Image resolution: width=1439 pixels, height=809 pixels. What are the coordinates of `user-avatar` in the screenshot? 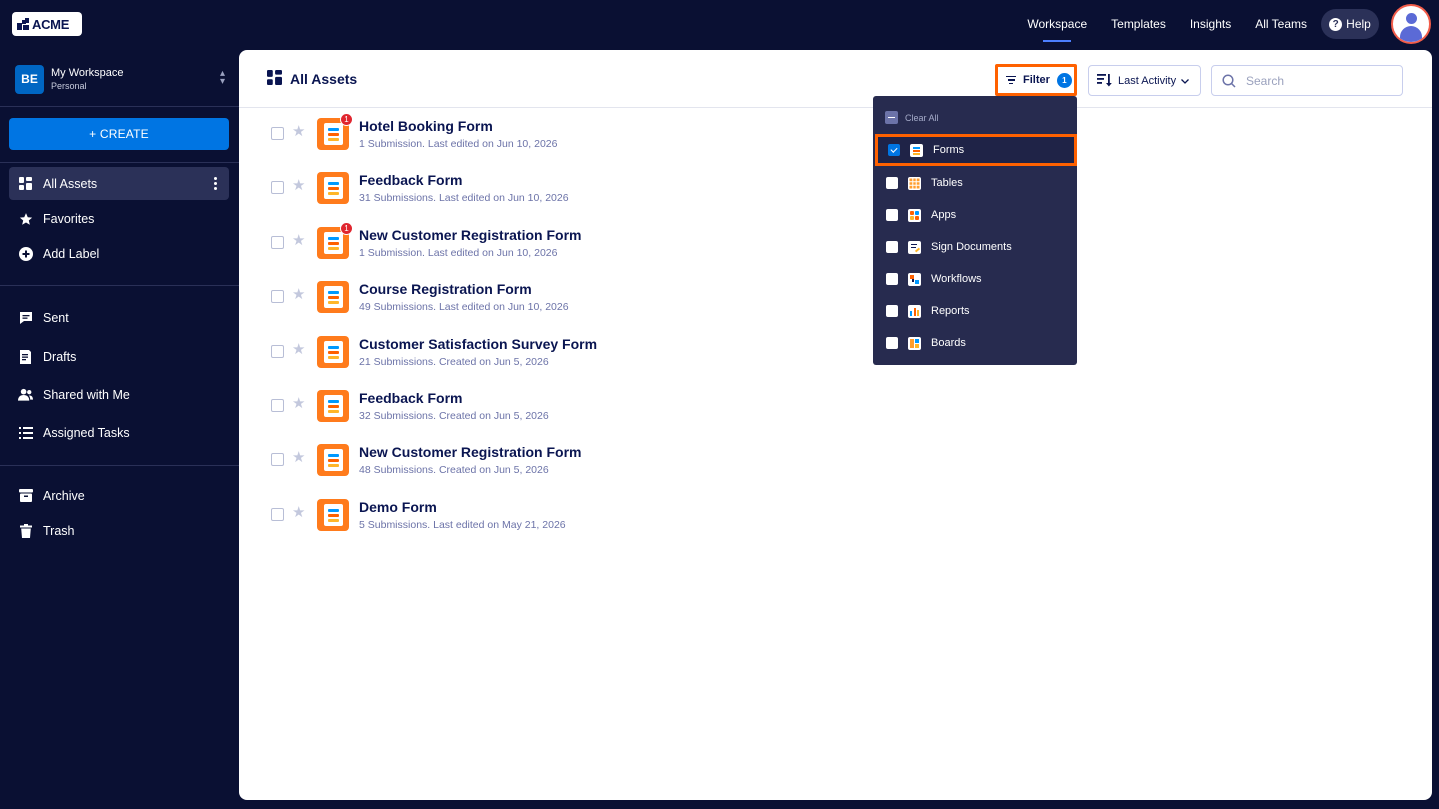 It's located at (1411, 24).